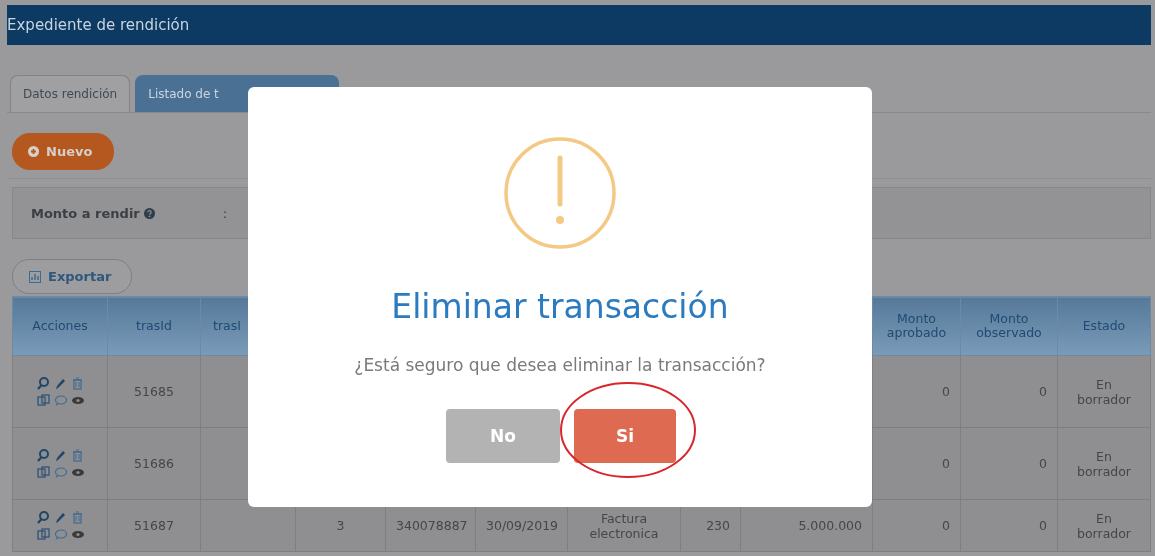 The width and height of the screenshot is (1155, 556). Describe the element at coordinates (625, 436) in the screenshot. I see `confirm-button: Si` at that location.